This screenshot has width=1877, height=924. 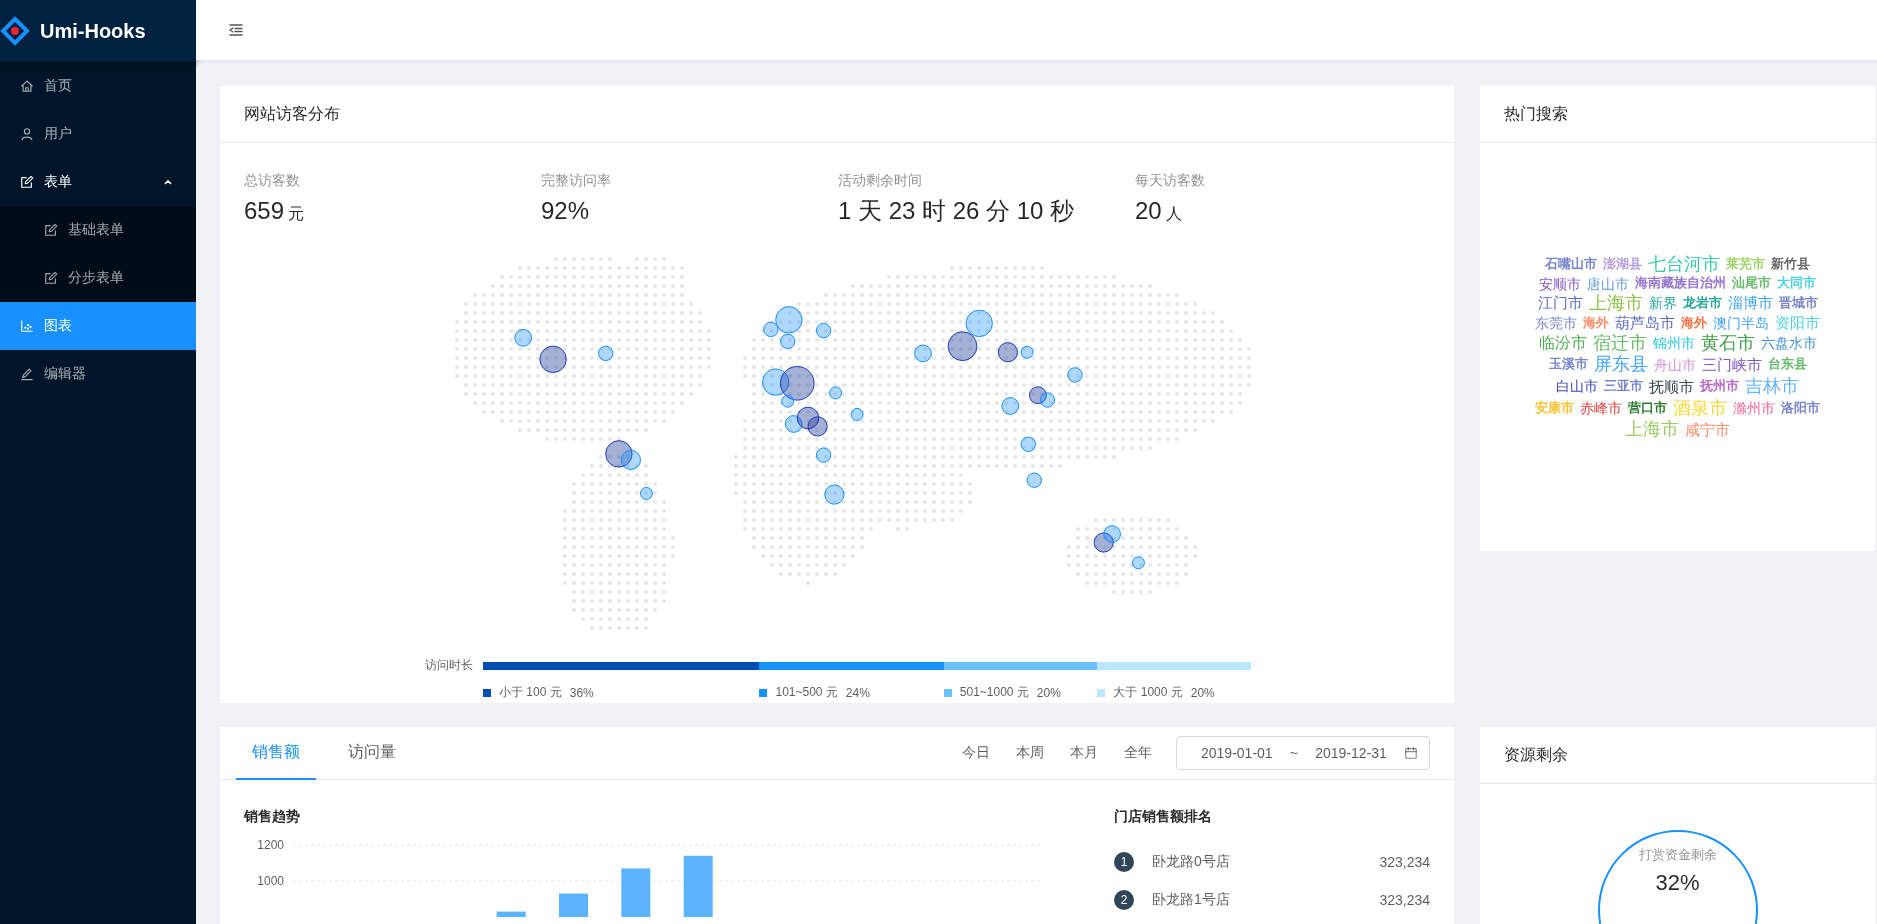 I want to click on ranking-title: 门店销售额排名, so click(x=1163, y=816).